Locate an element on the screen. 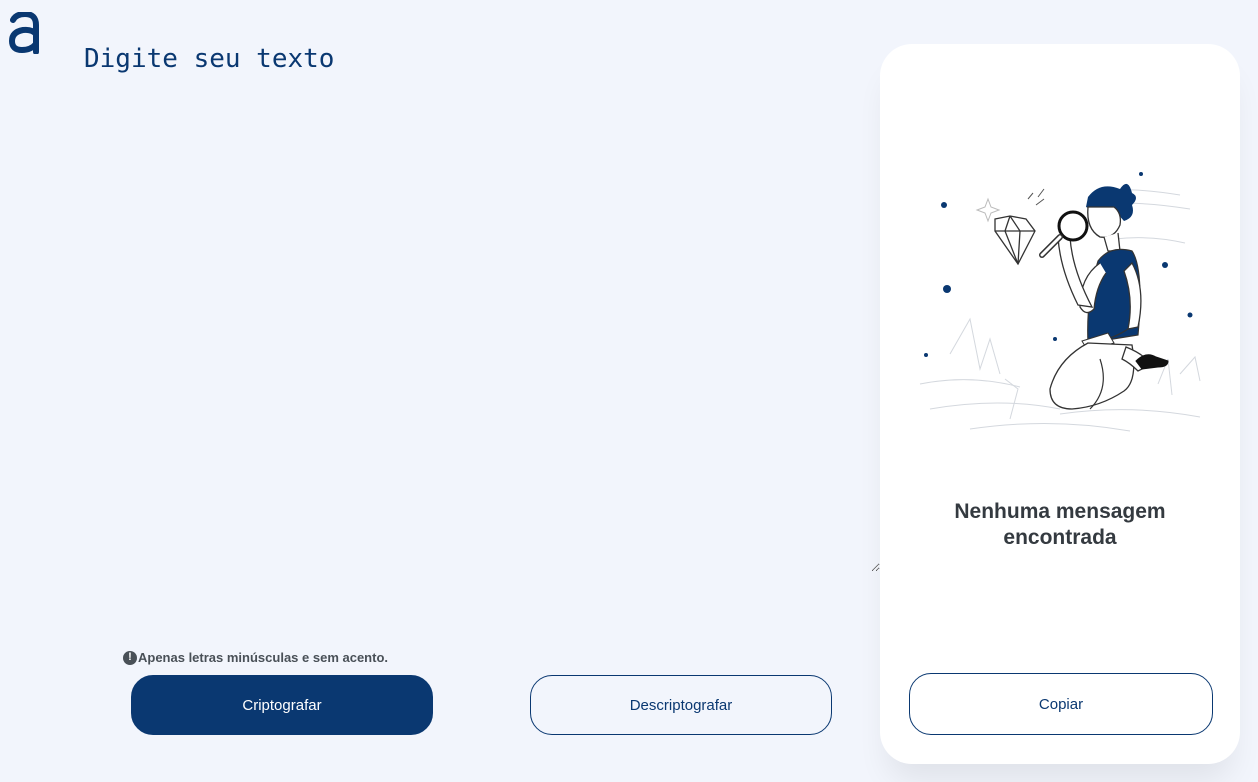  decrypt-button: Descriptografar is located at coordinates (681, 705).